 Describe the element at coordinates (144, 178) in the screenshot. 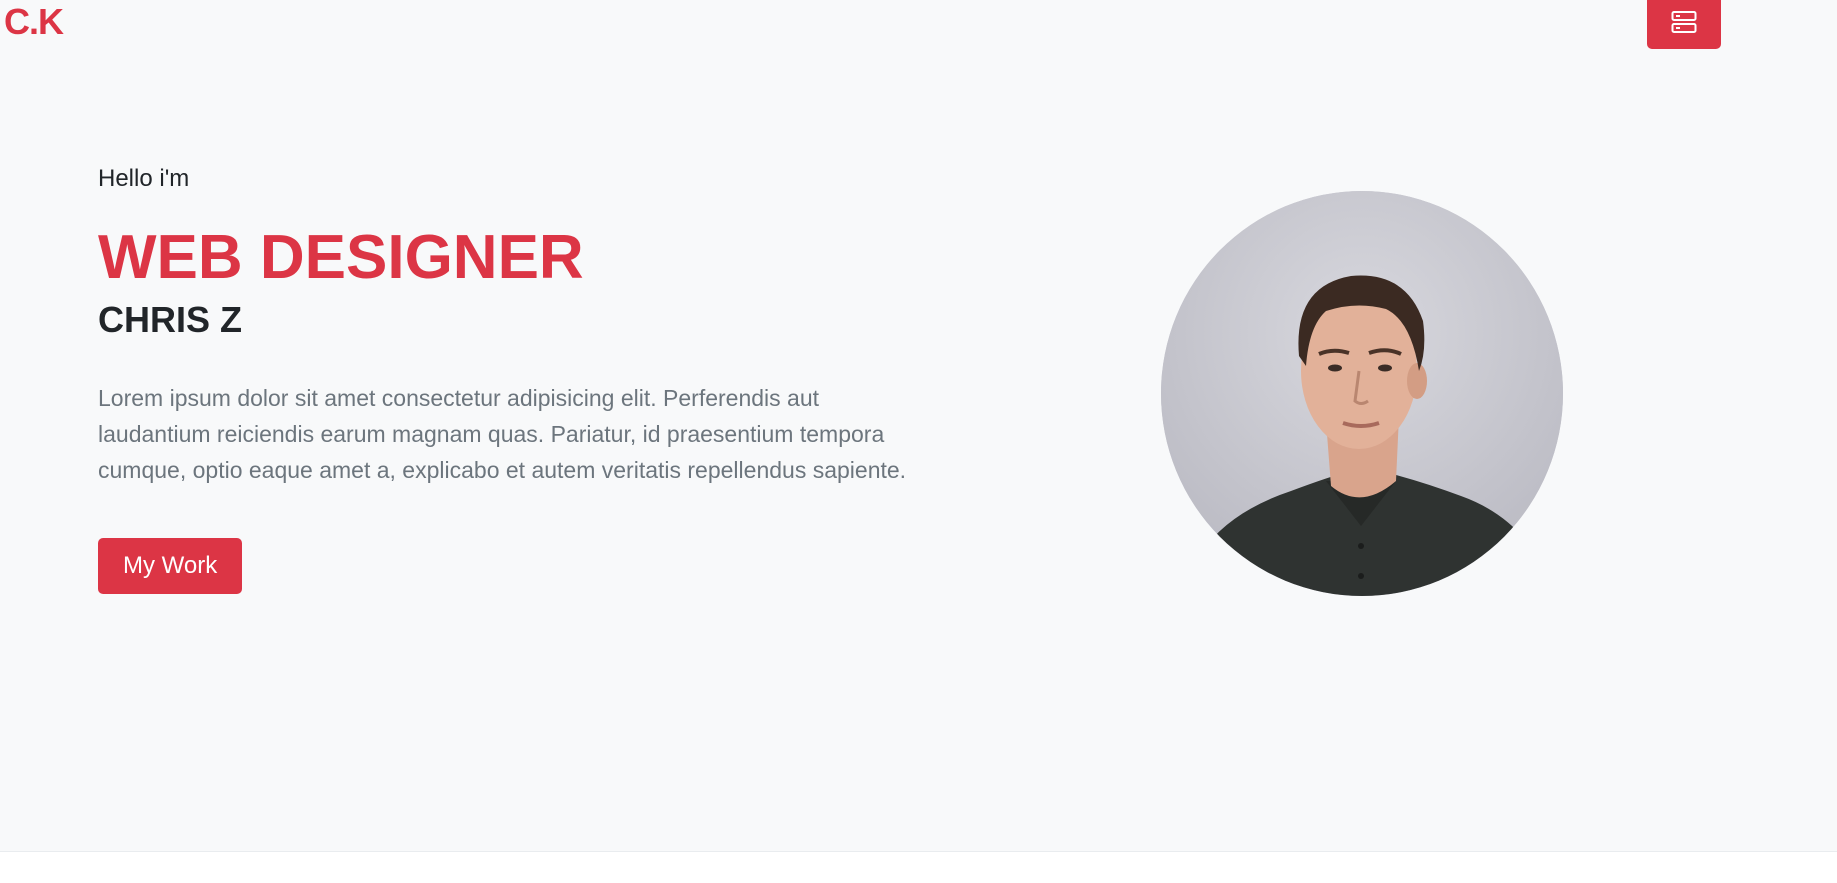

I see `greeting-text: Hello i'm` at that location.